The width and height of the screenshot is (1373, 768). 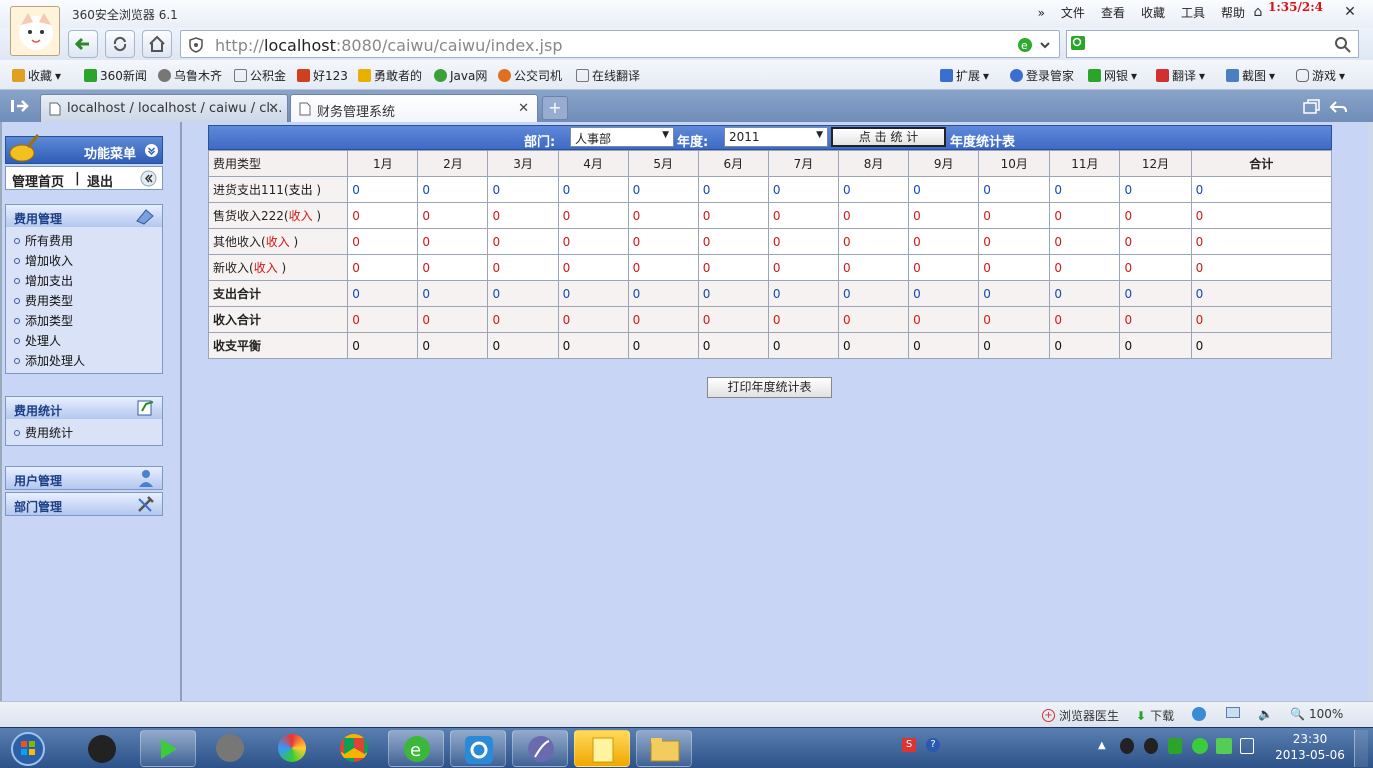 What do you see at coordinates (84, 299) in the screenshot?
I see `menu-item-expense-types: 费用类型` at bounding box center [84, 299].